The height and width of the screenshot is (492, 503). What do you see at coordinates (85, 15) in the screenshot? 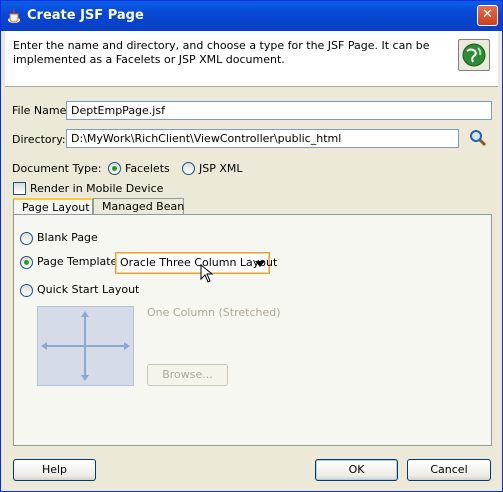
I see `window-title: Create JSF Page` at bounding box center [85, 15].